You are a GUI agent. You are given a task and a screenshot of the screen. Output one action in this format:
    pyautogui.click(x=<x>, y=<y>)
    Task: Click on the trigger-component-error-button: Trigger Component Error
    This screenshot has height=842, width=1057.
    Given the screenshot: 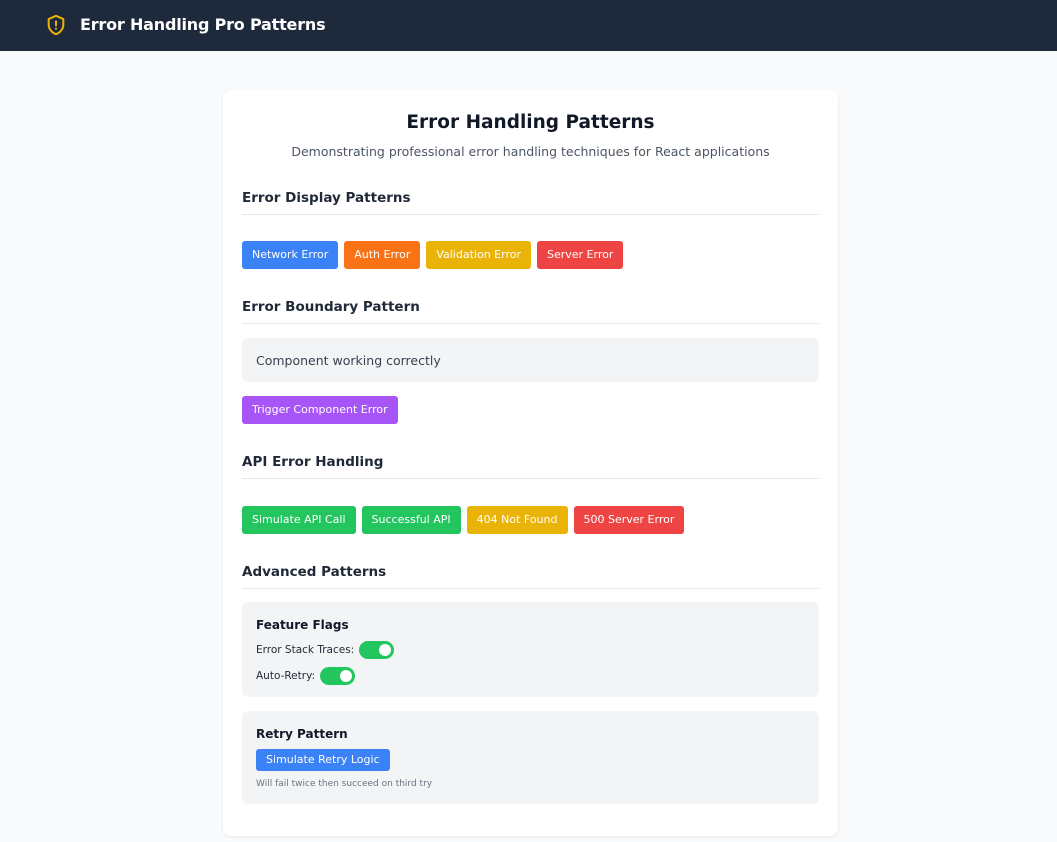 What is the action you would take?
    pyautogui.click(x=320, y=410)
    